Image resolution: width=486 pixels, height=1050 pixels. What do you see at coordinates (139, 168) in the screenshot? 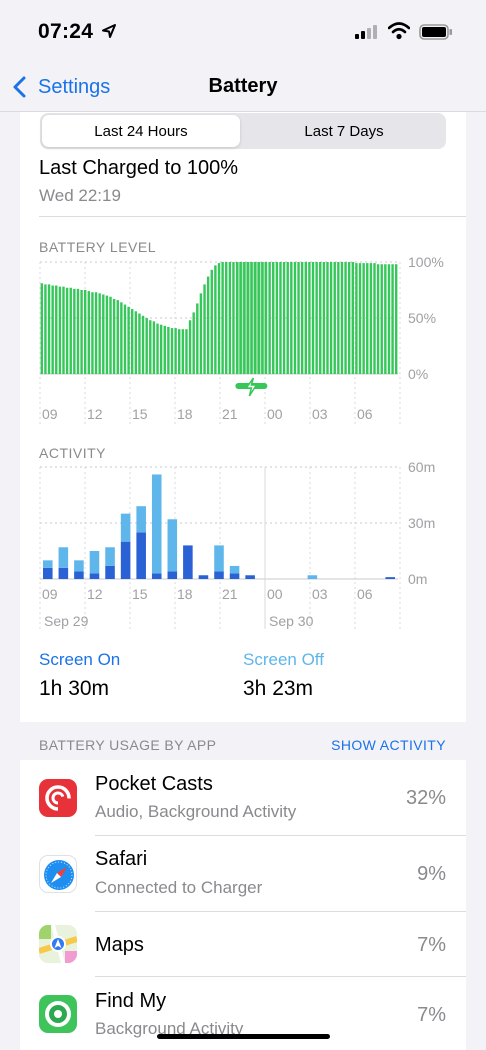
I see `last-charged-title: Last Charged to 100%` at bounding box center [139, 168].